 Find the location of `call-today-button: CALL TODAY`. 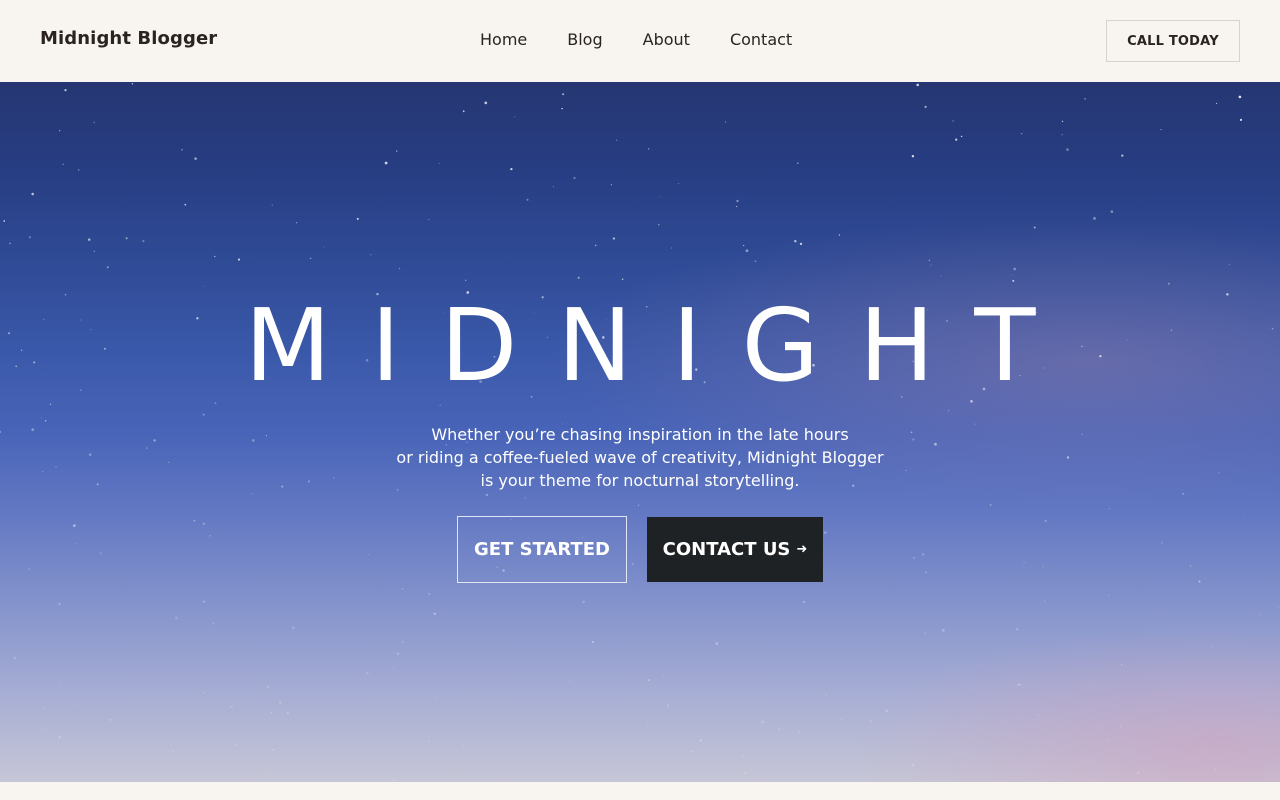

call-today-button: CALL TODAY is located at coordinates (1173, 41).